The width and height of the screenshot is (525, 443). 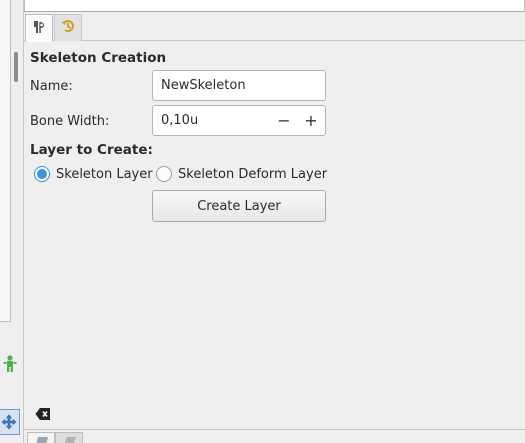 I want to click on splitter-handle, so click(x=16, y=67).